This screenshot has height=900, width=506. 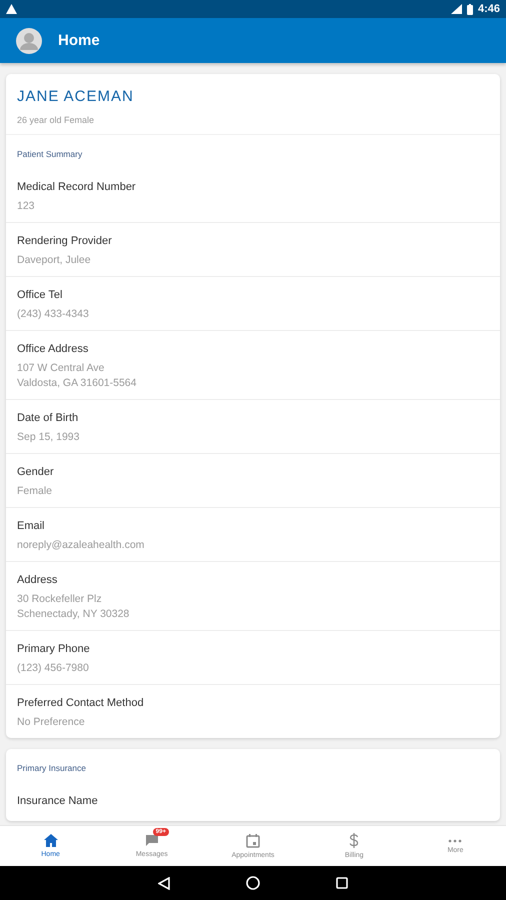 I want to click on more-icon, so click(x=455, y=840).